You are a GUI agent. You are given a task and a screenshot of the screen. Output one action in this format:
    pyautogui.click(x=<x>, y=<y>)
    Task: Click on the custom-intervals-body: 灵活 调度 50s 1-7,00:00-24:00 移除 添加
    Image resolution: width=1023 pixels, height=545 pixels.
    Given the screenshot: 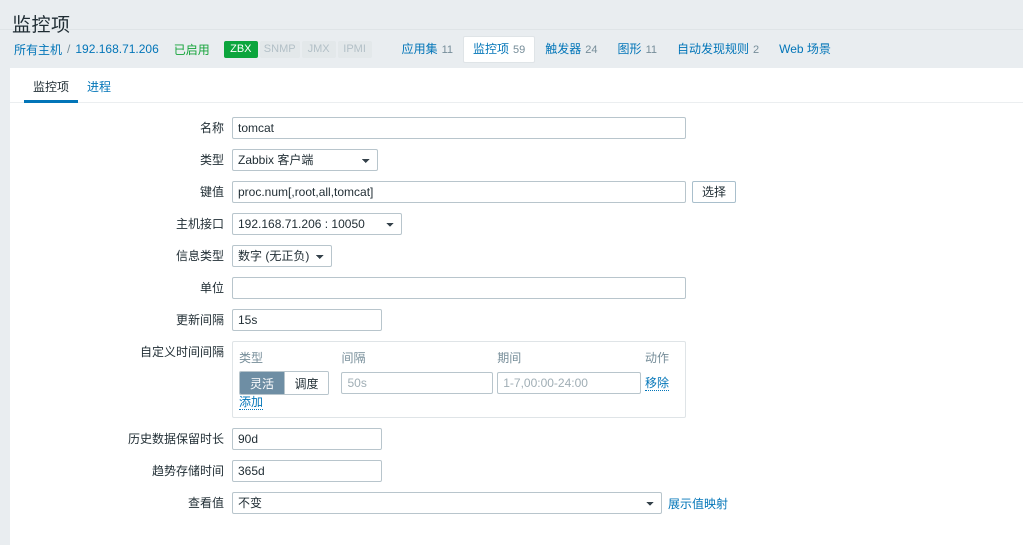 What is the action you would take?
    pyautogui.click(x=458, y=390)
    